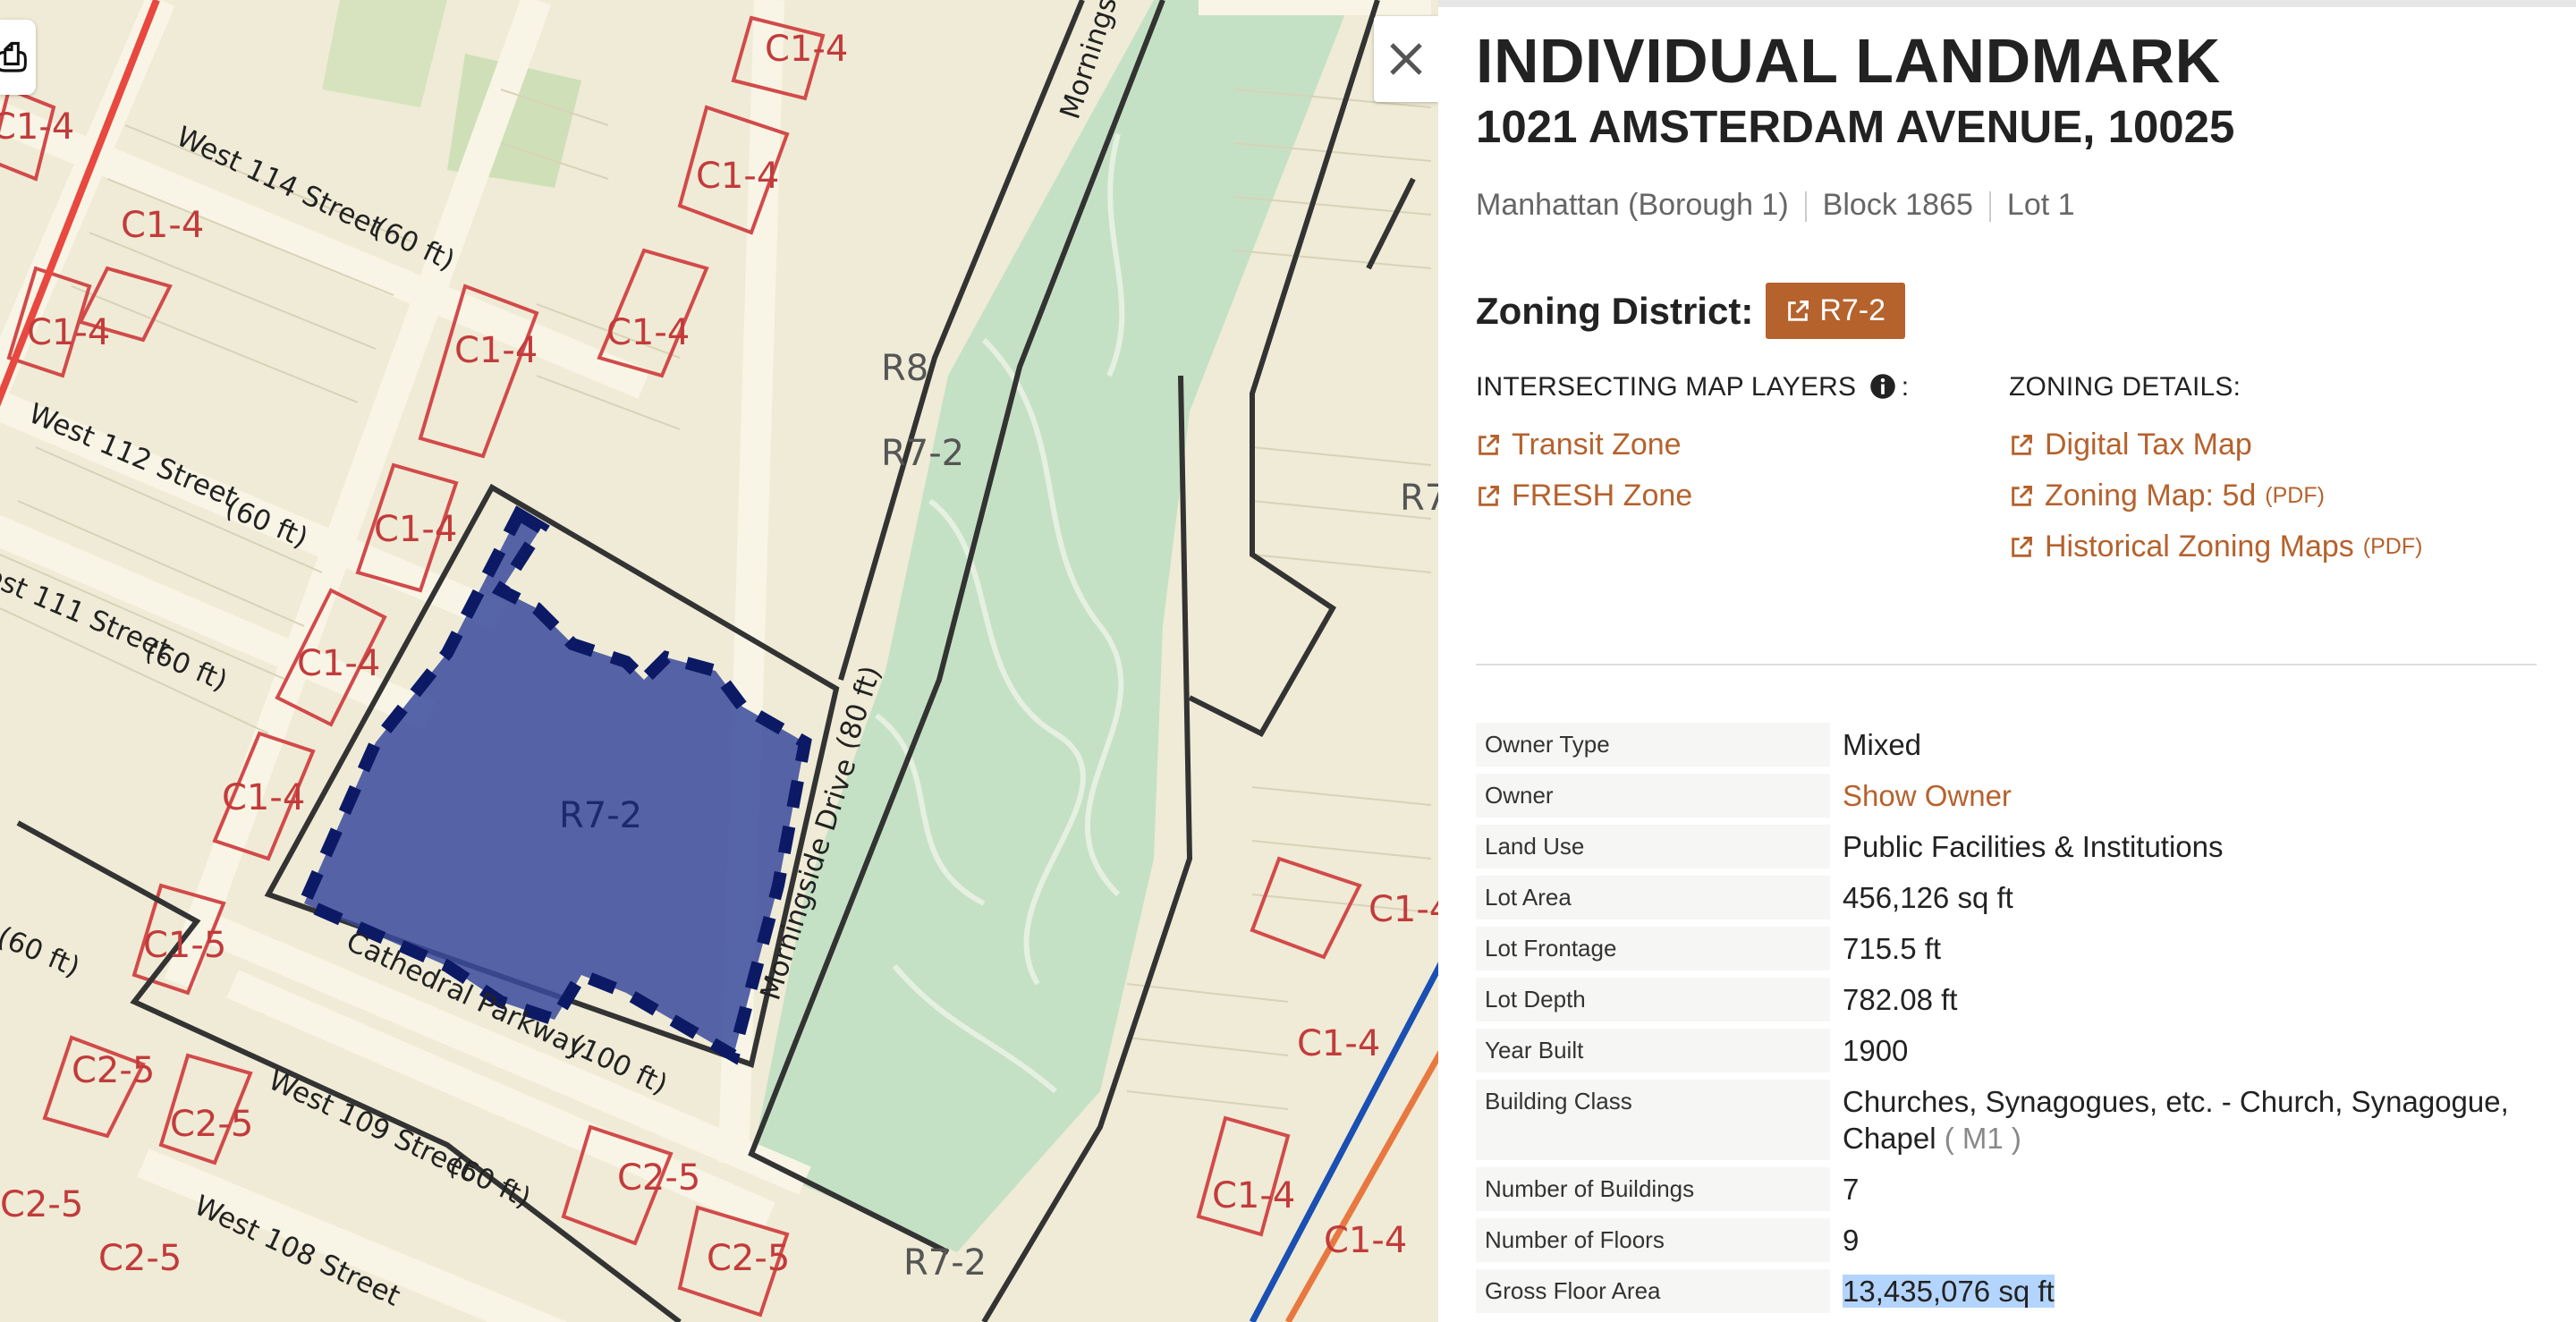 This screenshot has width=2576, height=1322. Describe the element at coordinates (1882, 387) in the screenshot. I see `info-icon` at that location.